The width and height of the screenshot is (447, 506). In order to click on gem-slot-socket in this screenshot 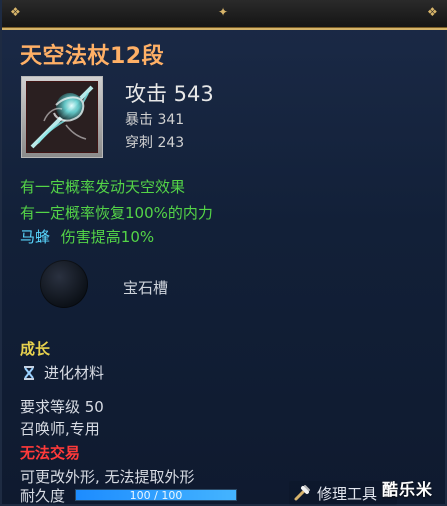, I will do `click(64, 284)`.